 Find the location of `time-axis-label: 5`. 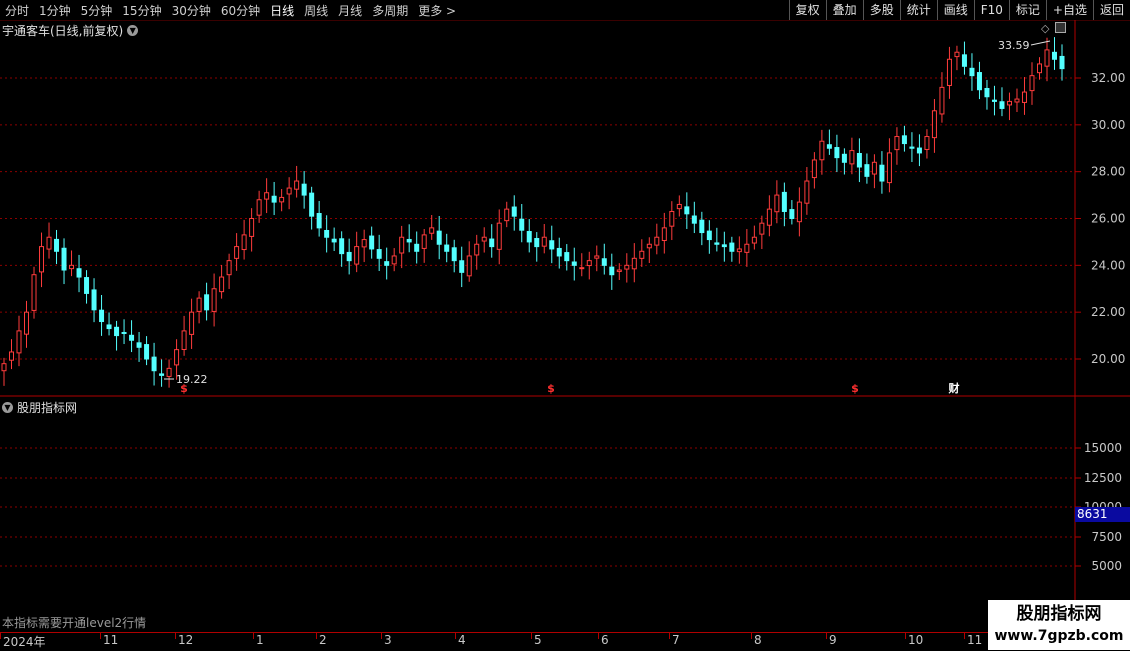

time-axis-label: 5 is located at coordinates (538, 640).